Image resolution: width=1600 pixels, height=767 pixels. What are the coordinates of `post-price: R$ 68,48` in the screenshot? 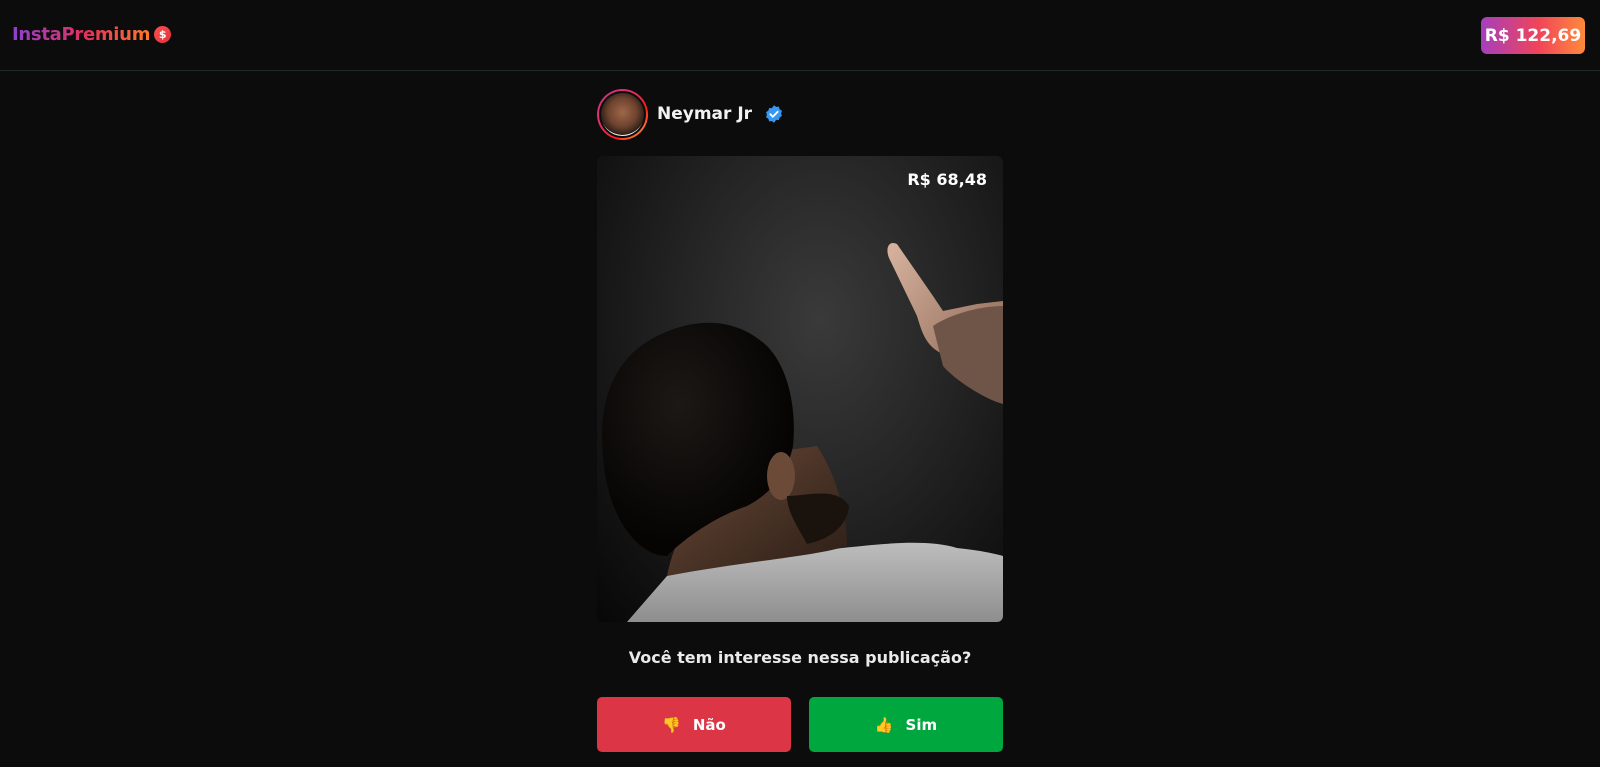 It's located at (947, 179).